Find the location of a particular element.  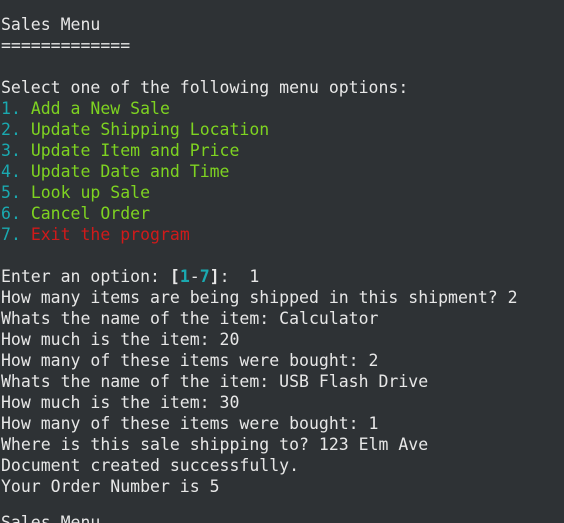

option-number: 7 is located at coordinates (6, 234).